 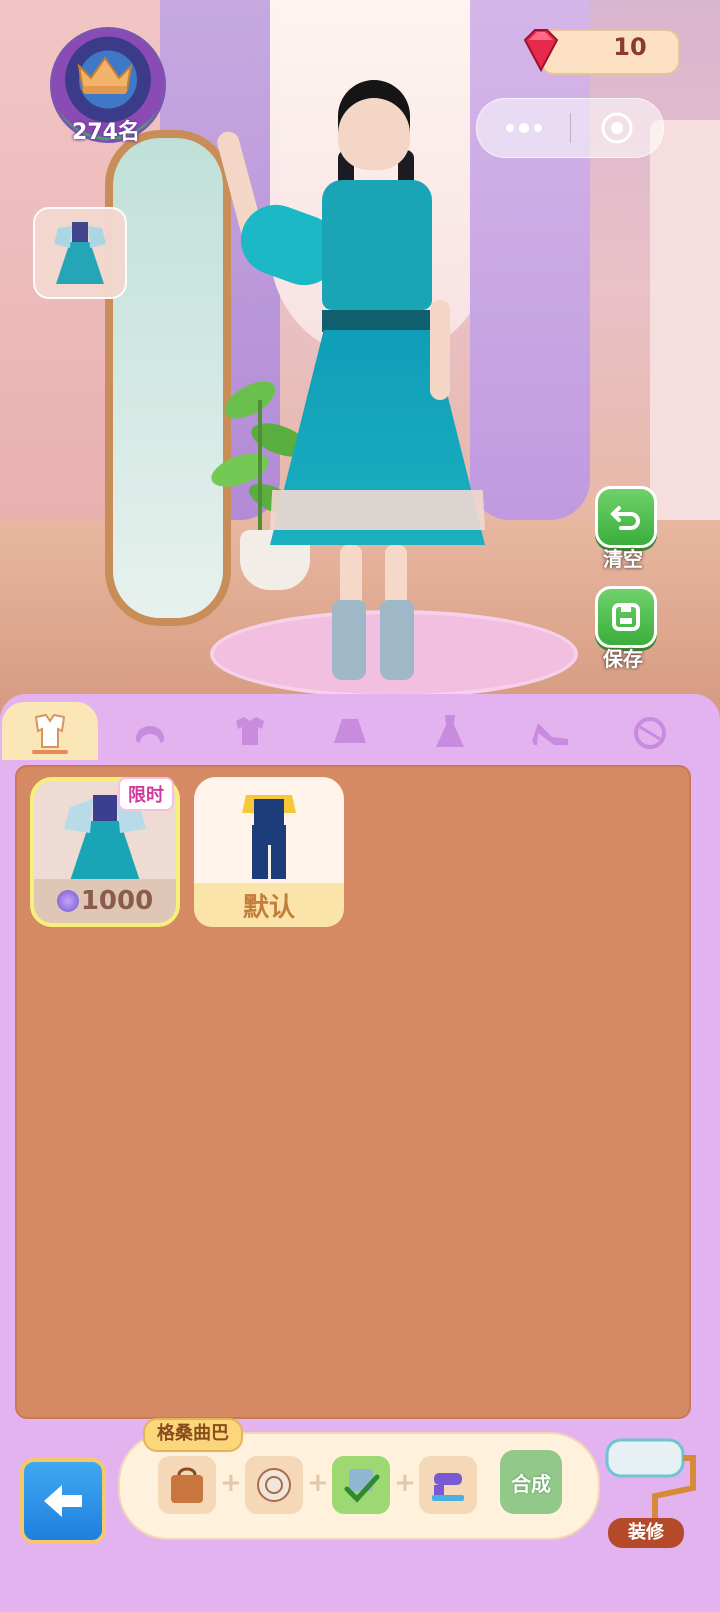 What do you see at coordinates (377, 245) in the screenshot?
I see `avatar-top` at bounding box center [377, 245].